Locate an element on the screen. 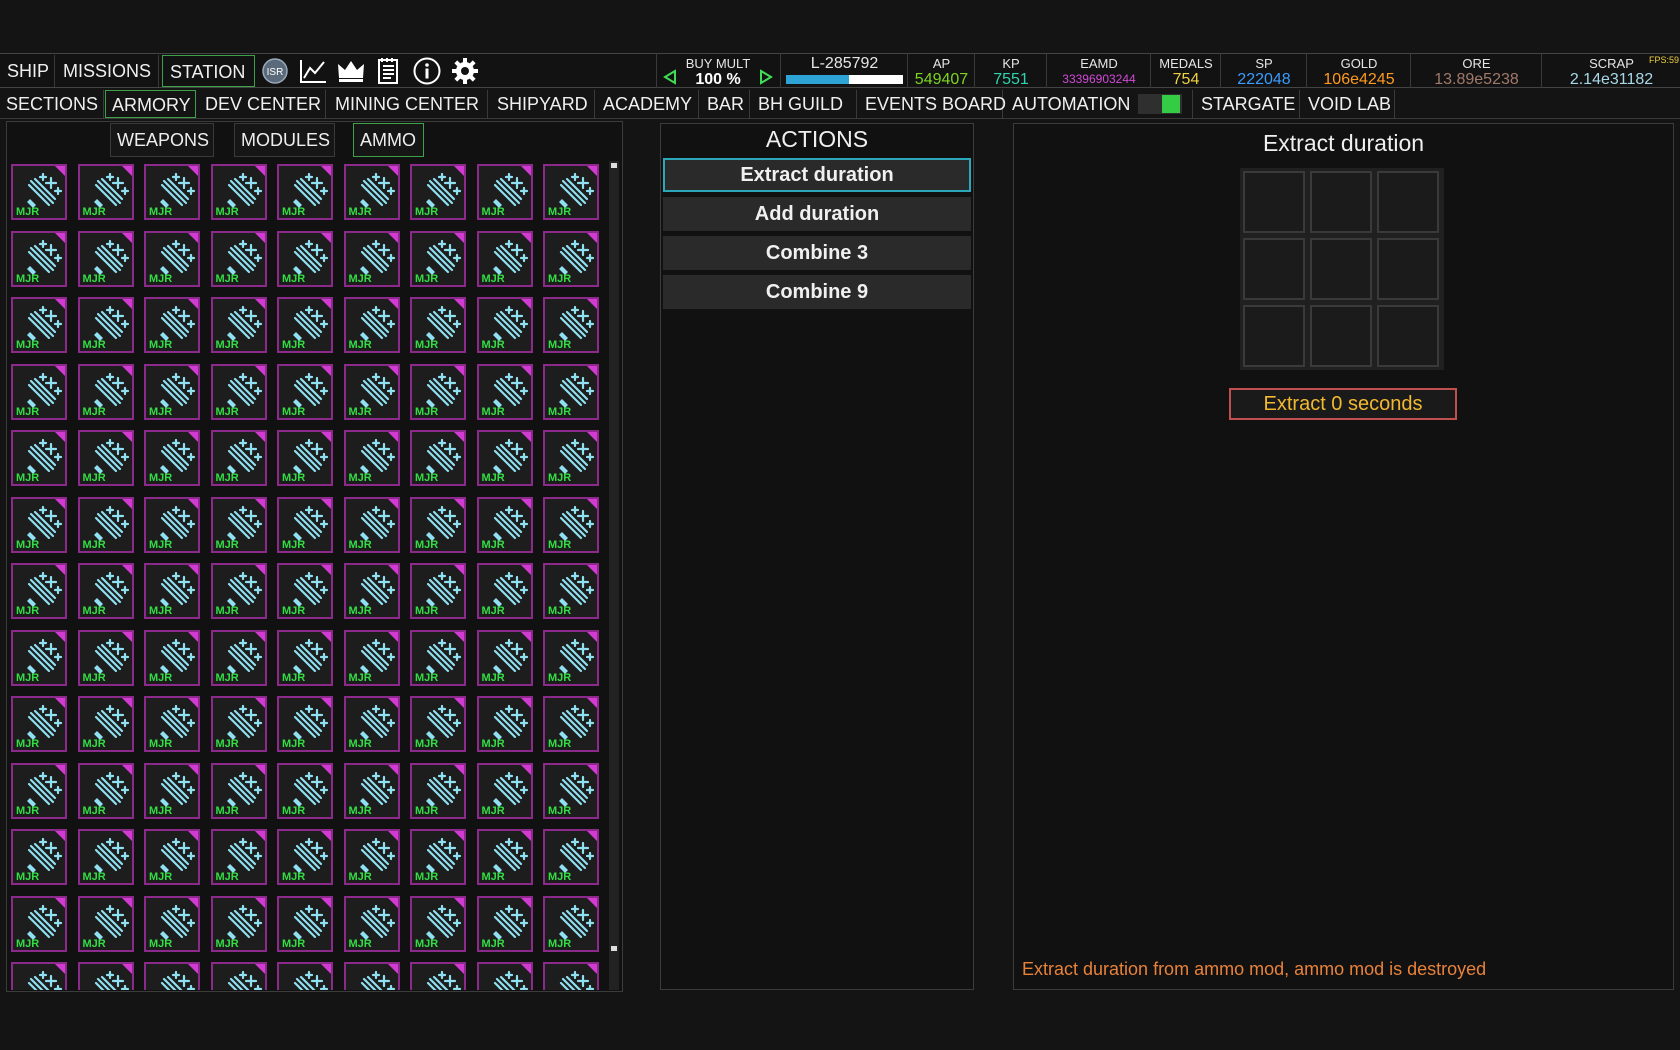 Image resolution: width=1680 pixels, height=1050 pixels. section-dev-center: DEV CENTER is located at coordinates (262, 104).